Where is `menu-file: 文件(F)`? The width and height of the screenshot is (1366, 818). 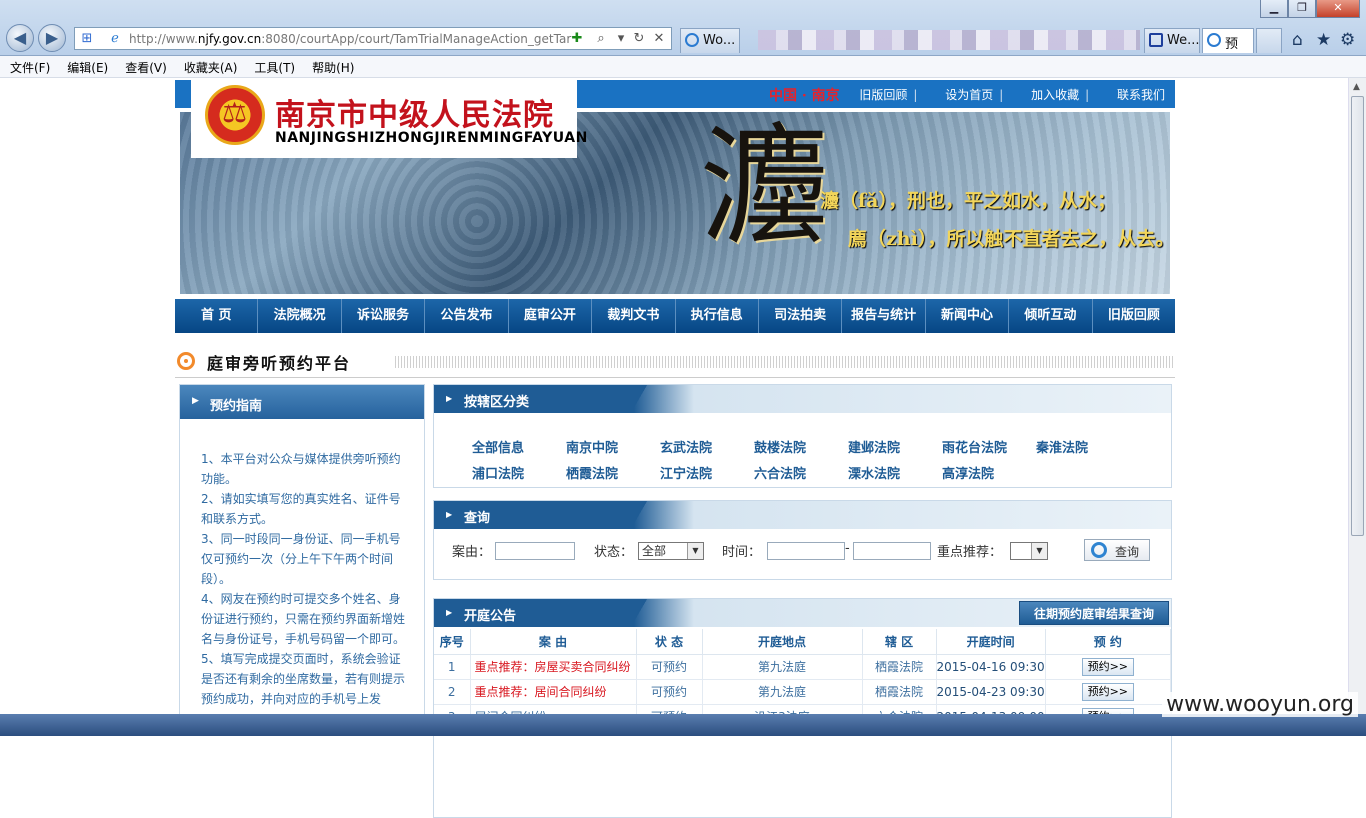
menu-file: 文件(F) is located at coordinates (28, 66).